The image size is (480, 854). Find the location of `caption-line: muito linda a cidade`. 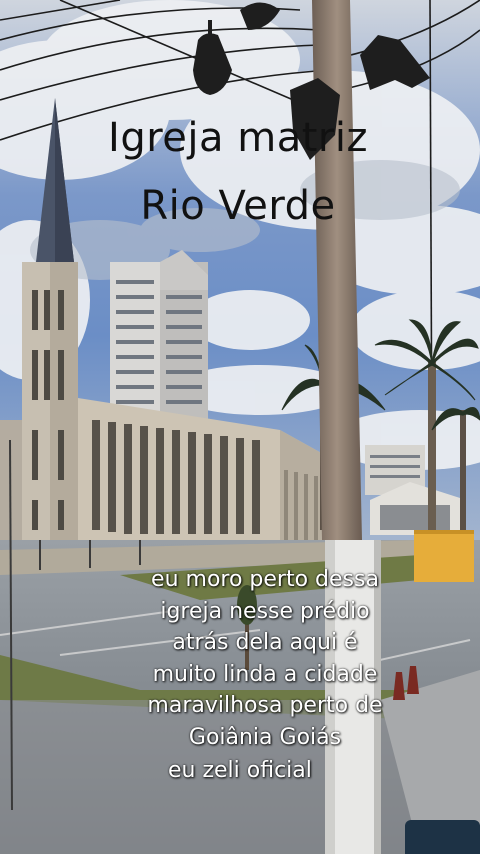

caption-line: muito linda a cidade is located at coordinates (265, 674).